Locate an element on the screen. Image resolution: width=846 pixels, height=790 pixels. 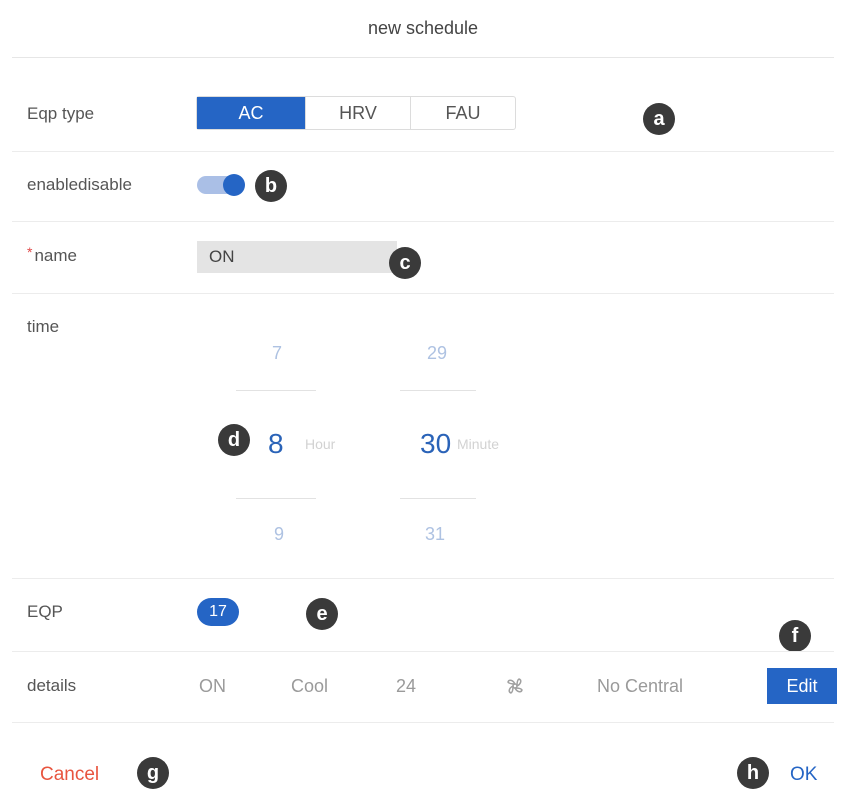
eqp-type-ac-button: AC is located at coordinates (251, 113).